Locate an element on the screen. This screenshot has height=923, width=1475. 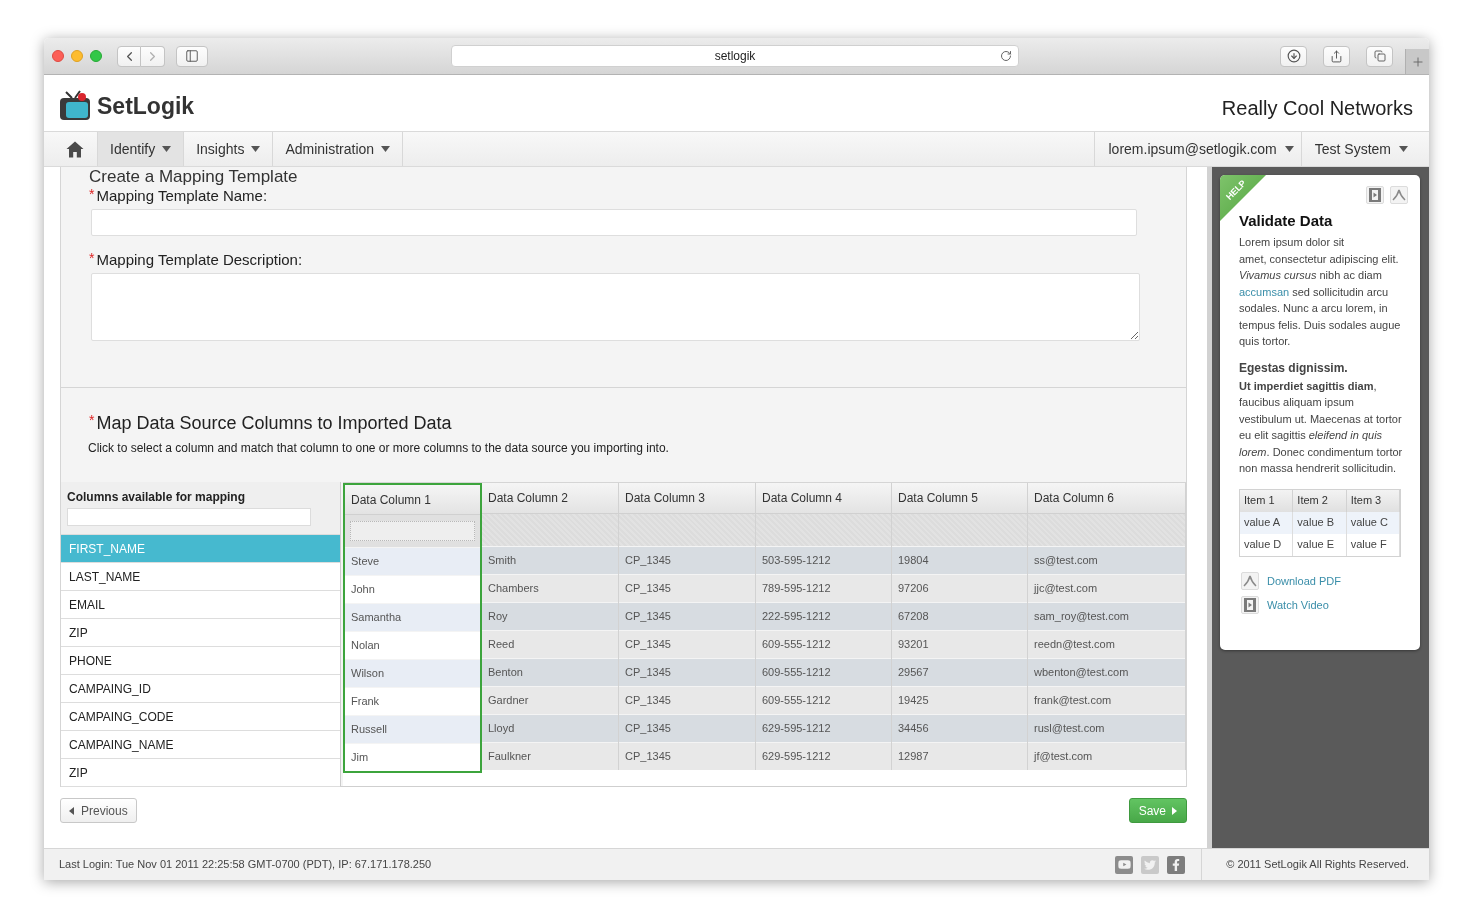
column-search-field is located at coordinates (189, 517).